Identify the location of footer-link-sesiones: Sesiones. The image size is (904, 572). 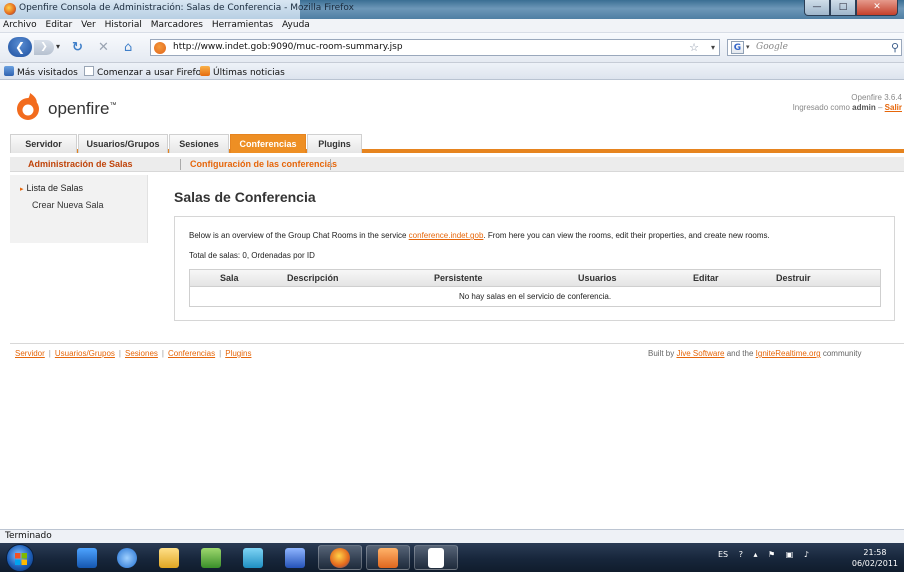
(141, 353).